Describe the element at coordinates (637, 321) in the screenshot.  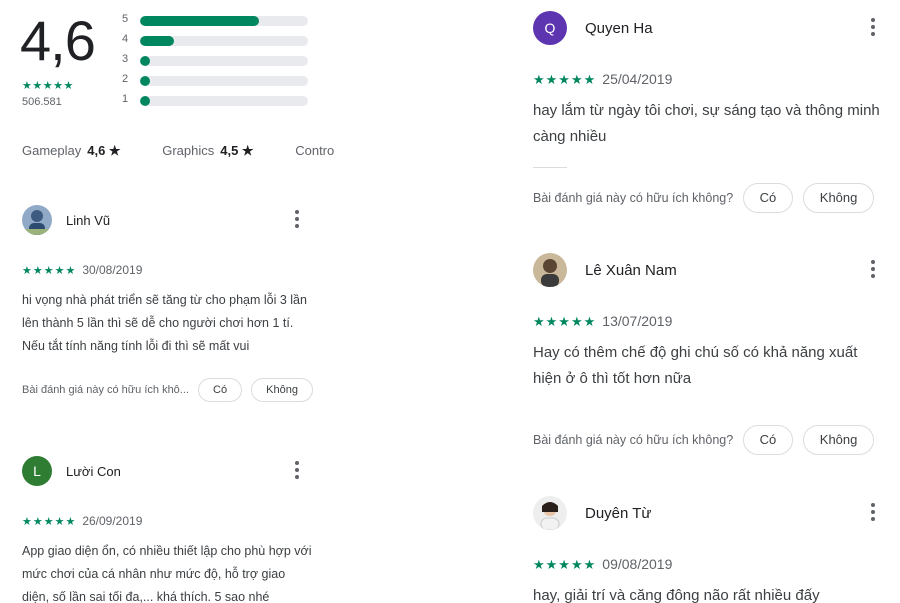
I see `review-date: 13/07/2019` at that location.